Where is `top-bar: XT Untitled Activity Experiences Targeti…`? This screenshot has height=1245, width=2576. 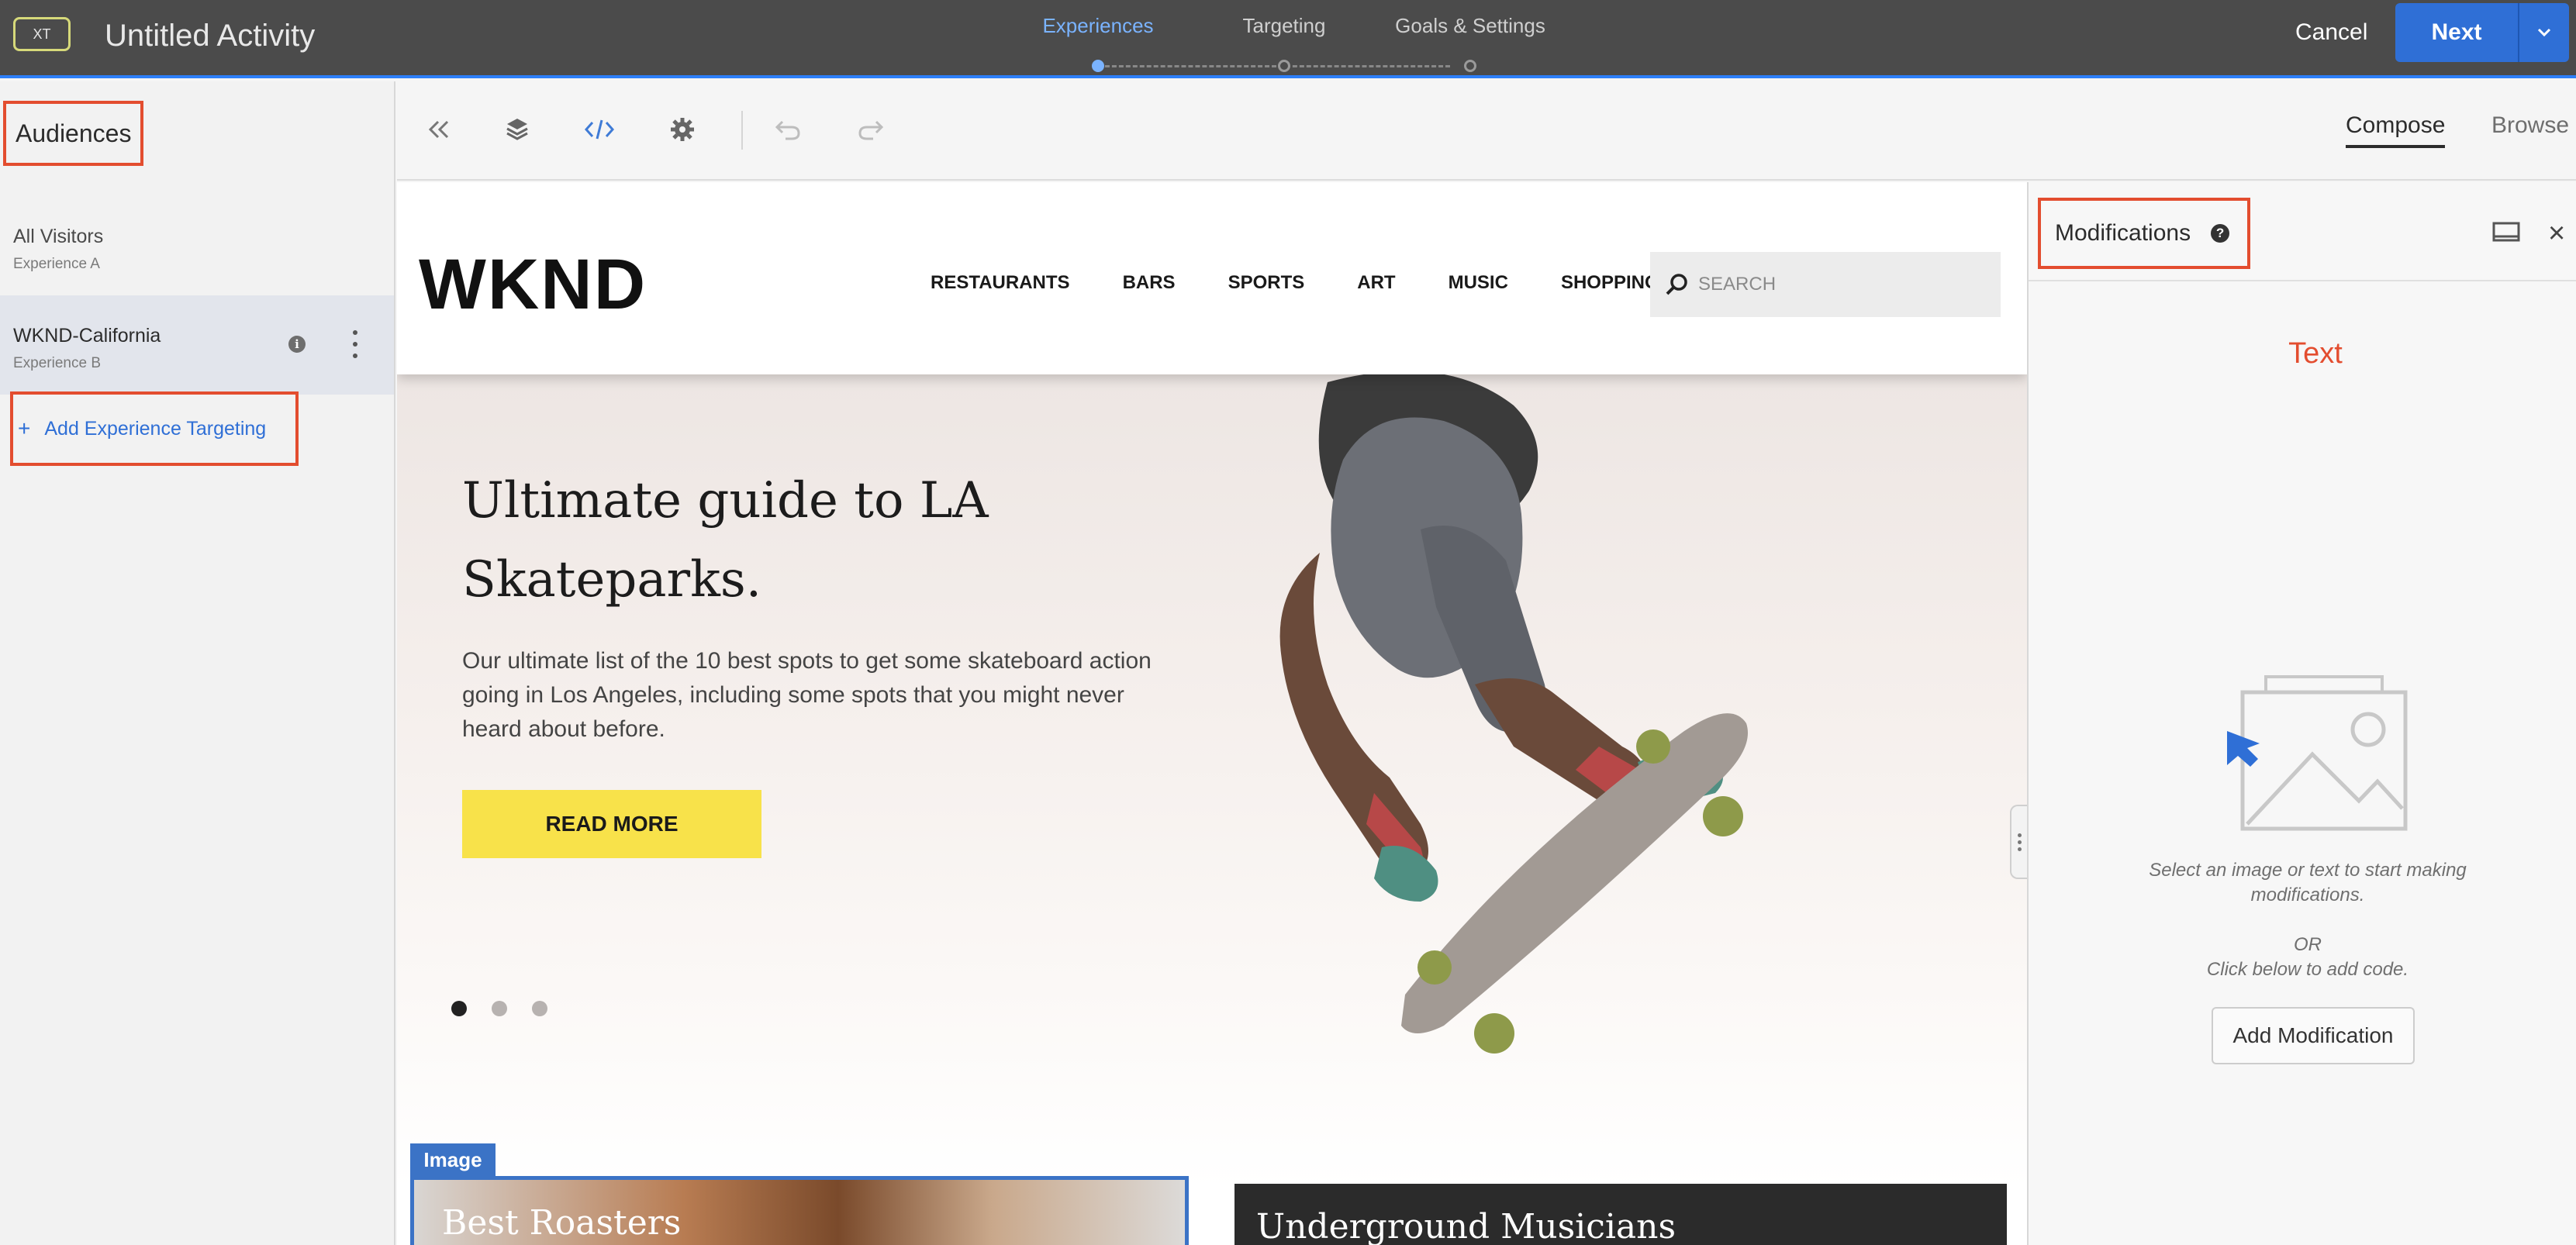
top-bar: XT Untitled Activity Experiences Targeti… is located at coordinates (1288, 39).